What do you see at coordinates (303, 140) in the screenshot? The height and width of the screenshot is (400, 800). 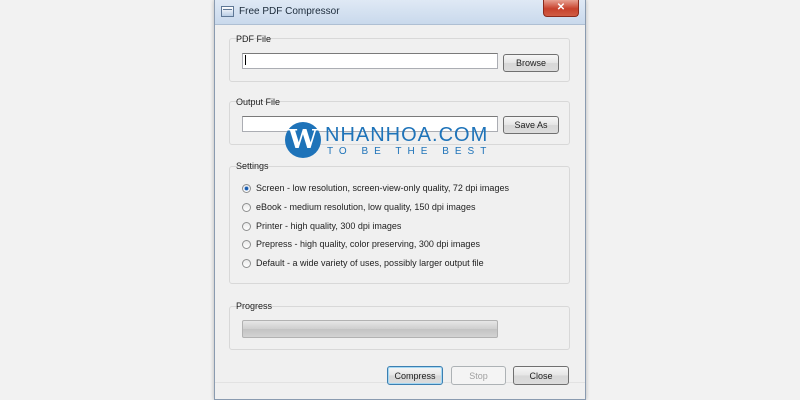 I see `watermark-logo-icon: W` at bounding box center [303, 140].